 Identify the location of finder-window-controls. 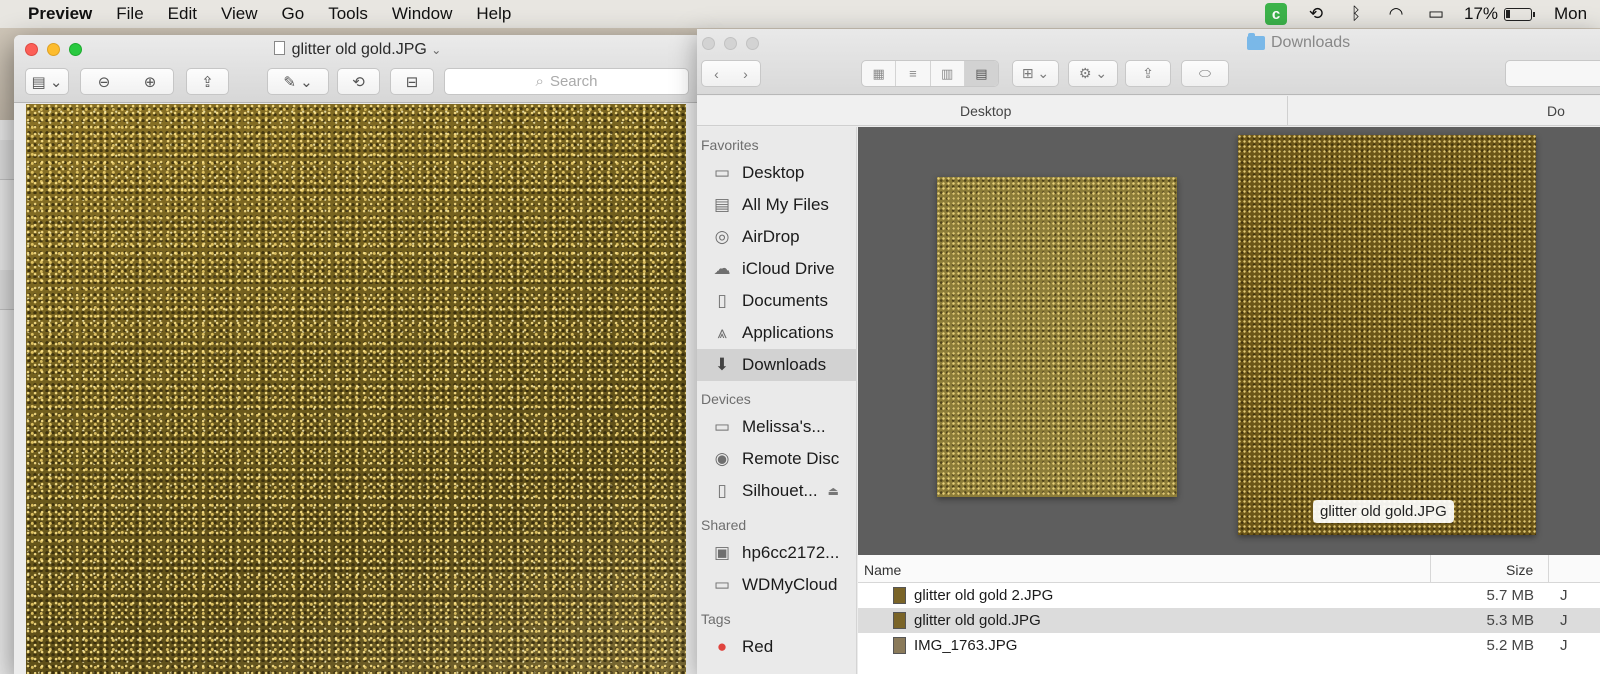
(730, 43).